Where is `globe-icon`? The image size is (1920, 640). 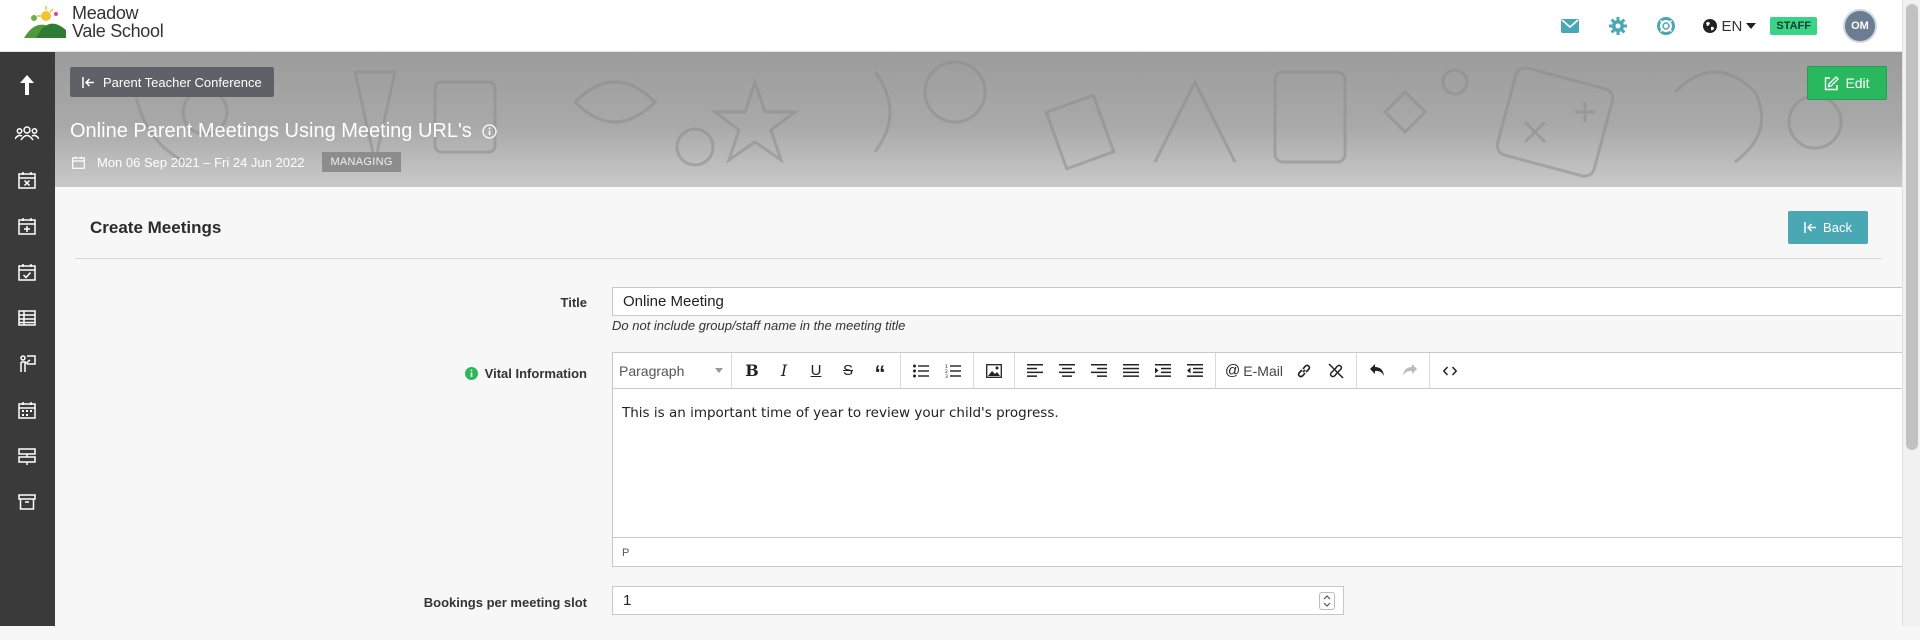
globe-icon is located at coordinates (1709, 26).